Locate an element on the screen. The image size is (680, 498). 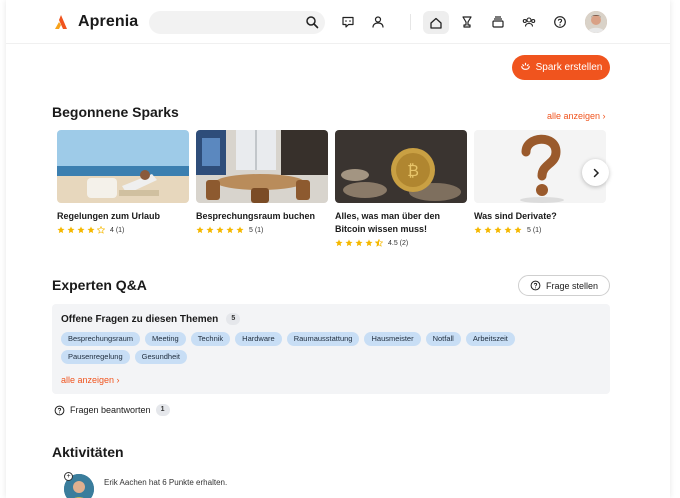
ask-question-label: Frage stellen is located at coordinates (572, 285).